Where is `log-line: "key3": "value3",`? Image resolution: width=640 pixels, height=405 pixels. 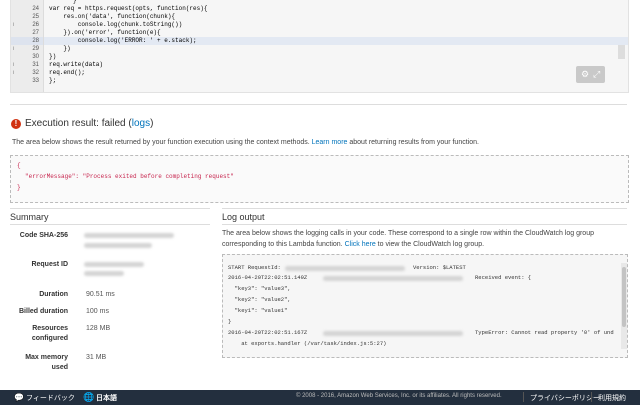
log-line: "key3": "value3", is located at coordinates (259, 288).